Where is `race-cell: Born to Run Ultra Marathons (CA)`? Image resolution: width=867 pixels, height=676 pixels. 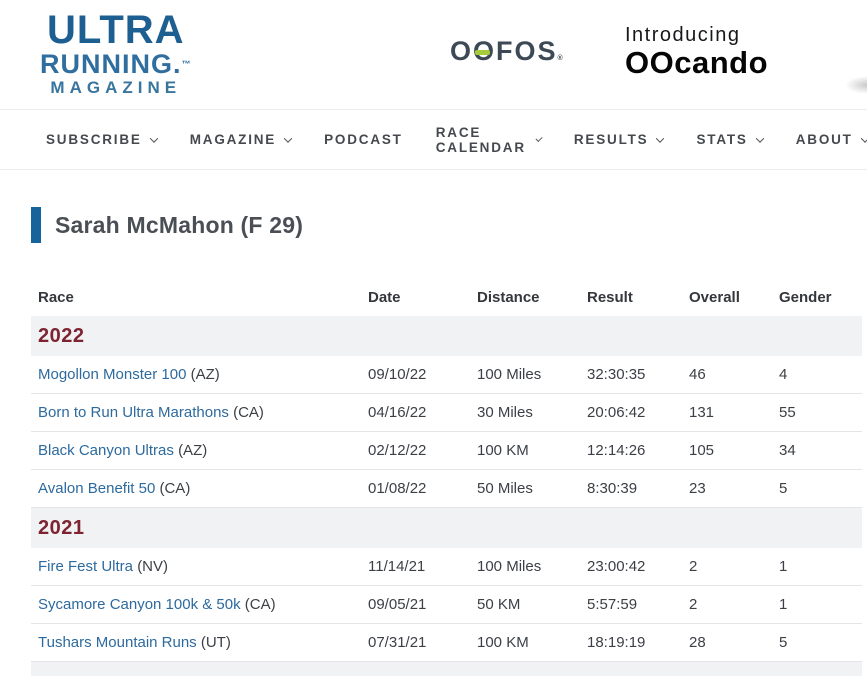
race-cell: Born to Run Ultra Marathons (CA) is located at coordinates (199, 412).